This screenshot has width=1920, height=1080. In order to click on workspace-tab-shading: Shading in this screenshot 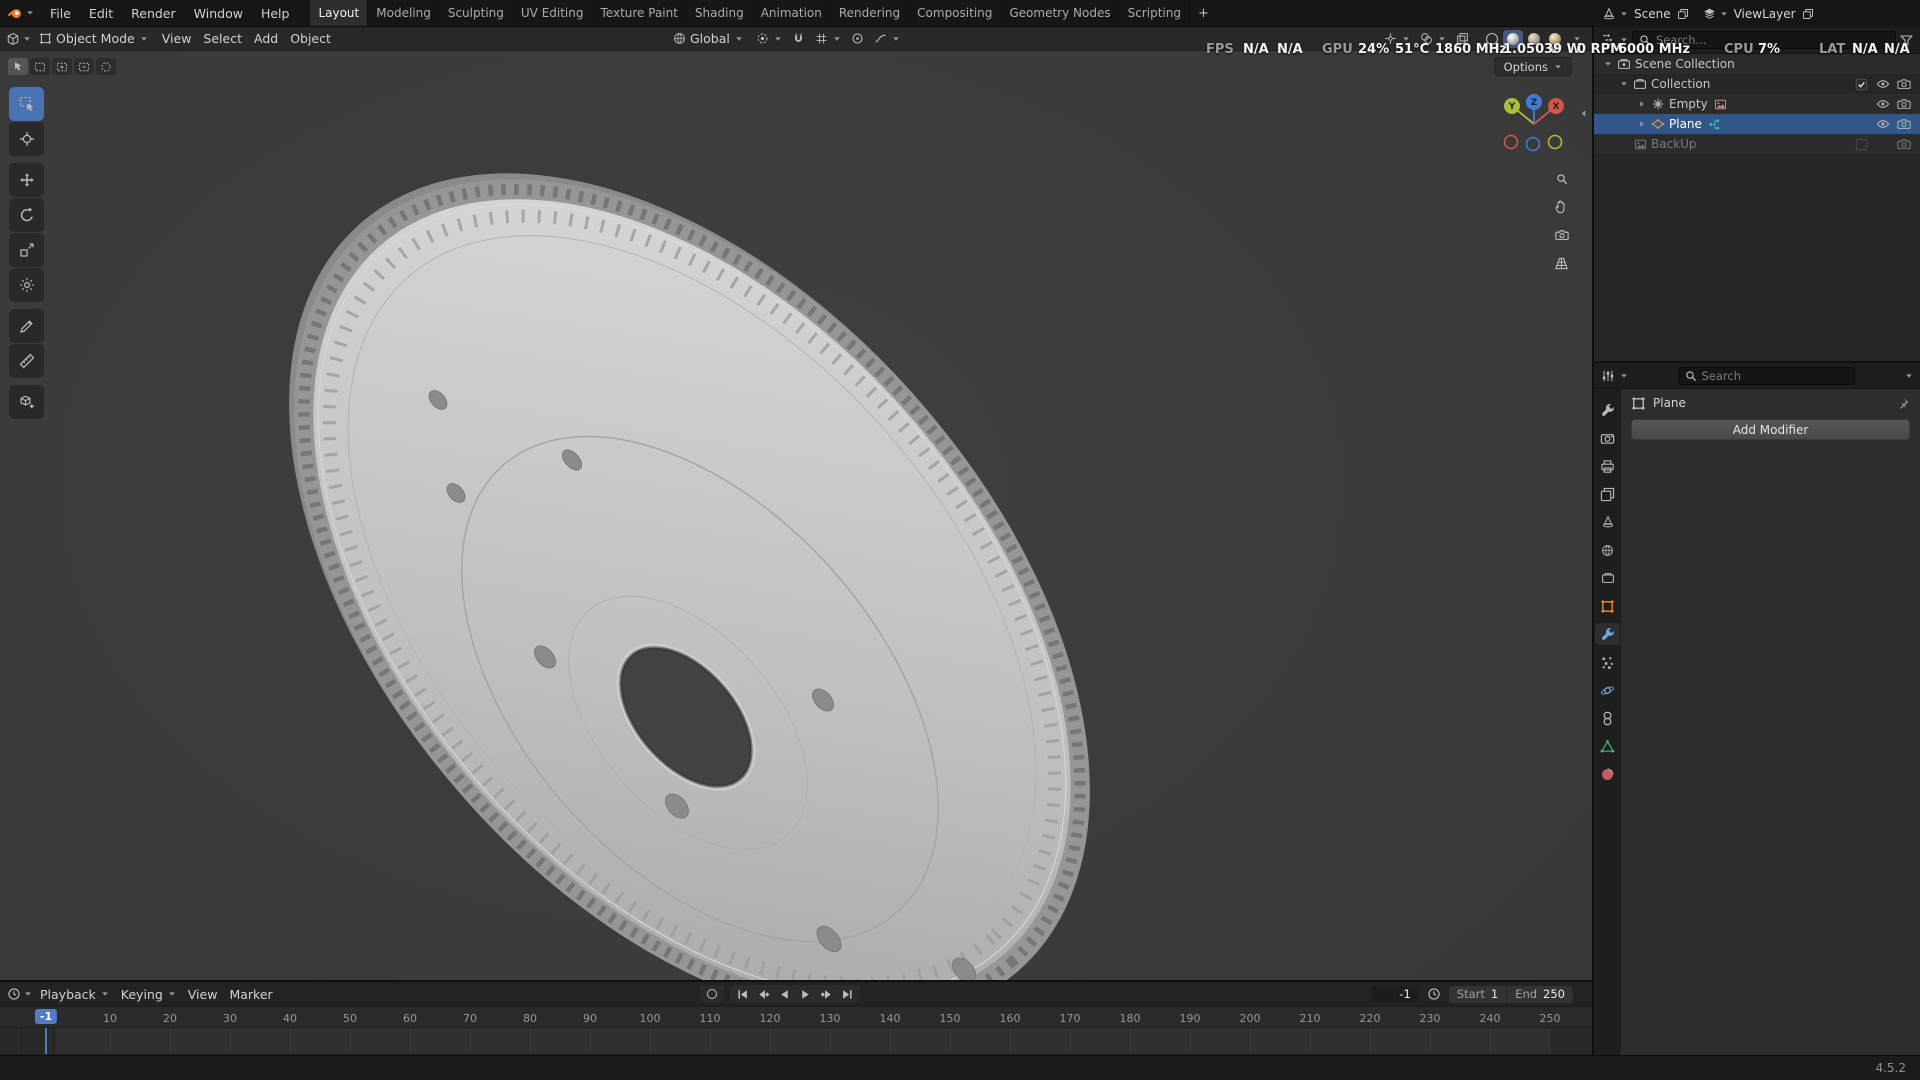, I will do `click(720, 13)`.